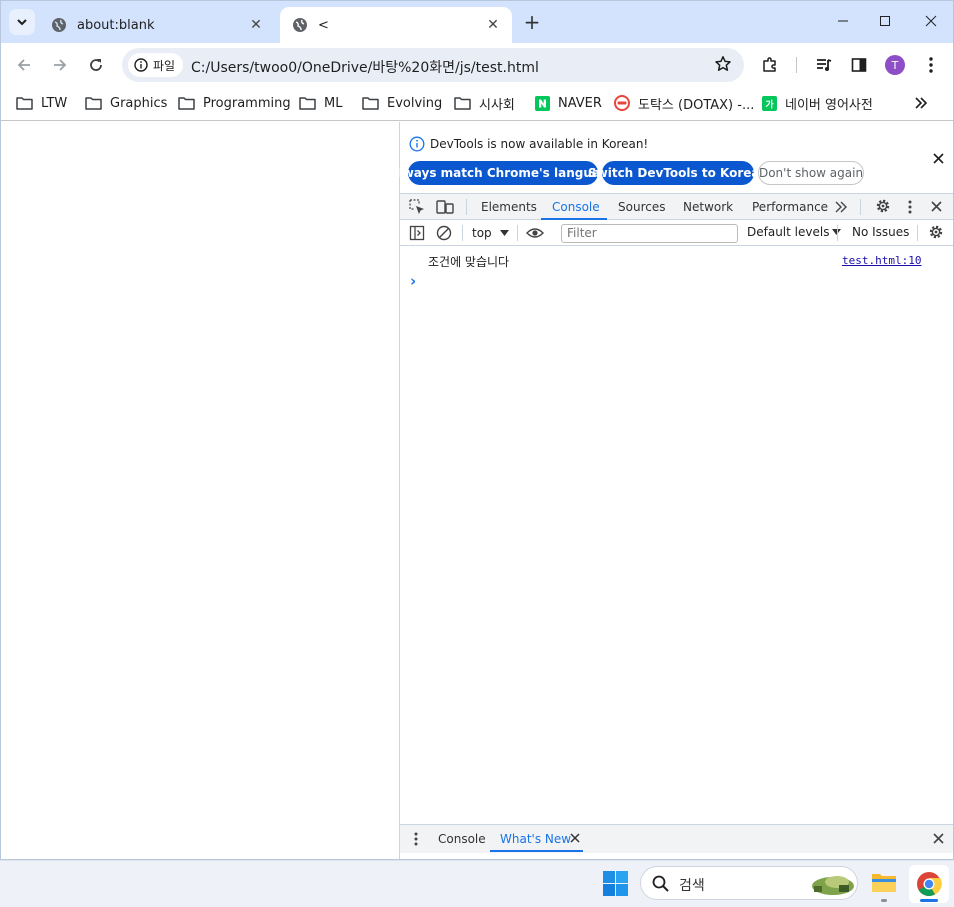  What do you see at coordinates (622, 103) in the screenshot?
I see `dotax-icon` at bounding box center [622, 103].